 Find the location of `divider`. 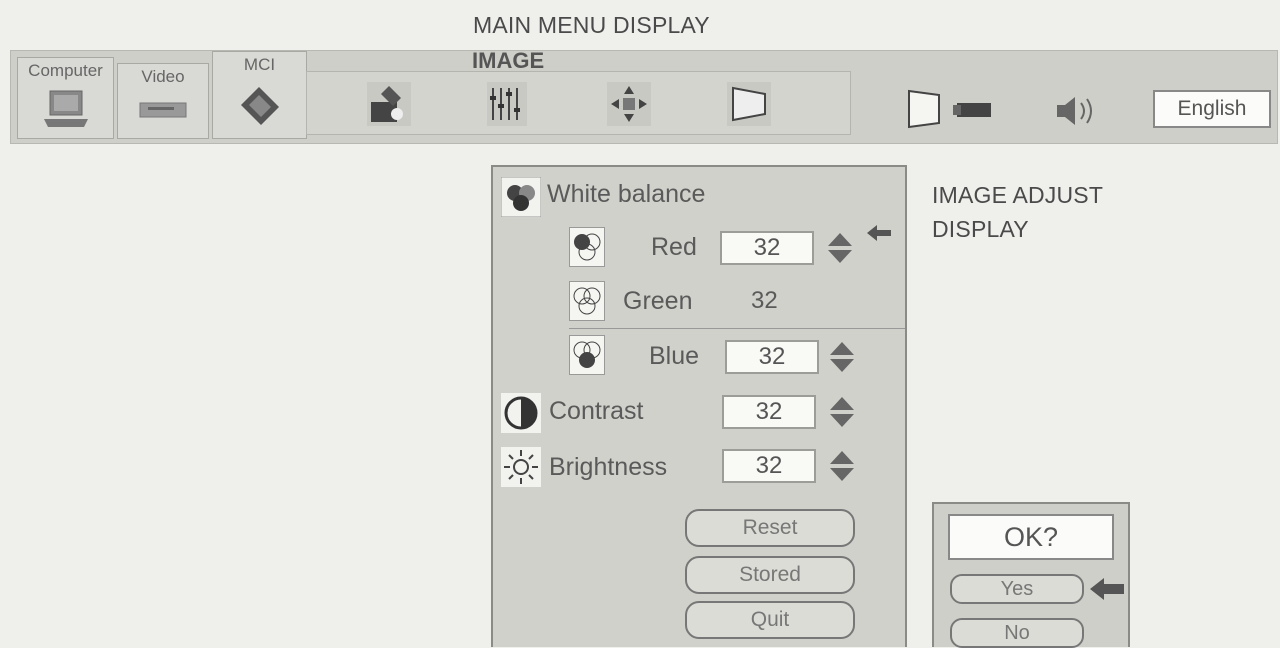

divider is located at coordinates (737, 328).